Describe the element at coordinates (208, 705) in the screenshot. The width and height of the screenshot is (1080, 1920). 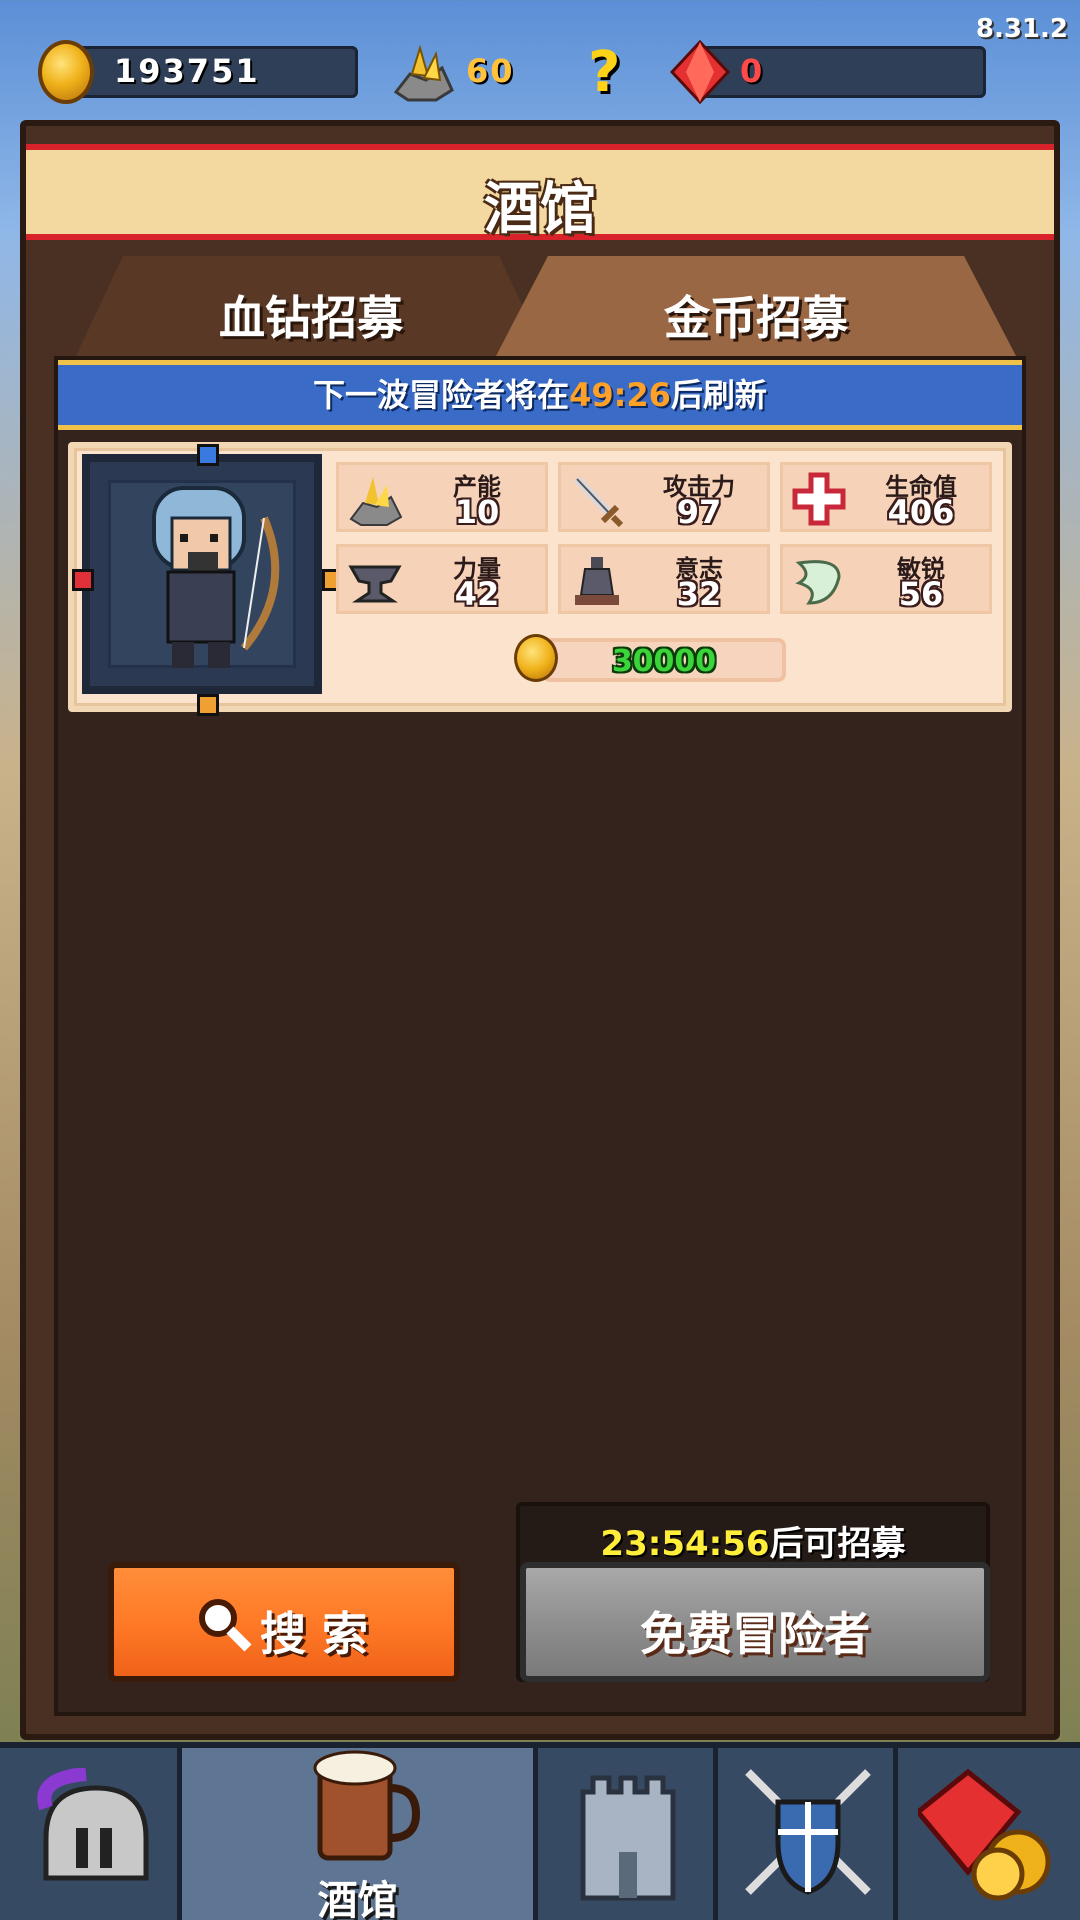
I see `portrait-corner-bottom` at that location.